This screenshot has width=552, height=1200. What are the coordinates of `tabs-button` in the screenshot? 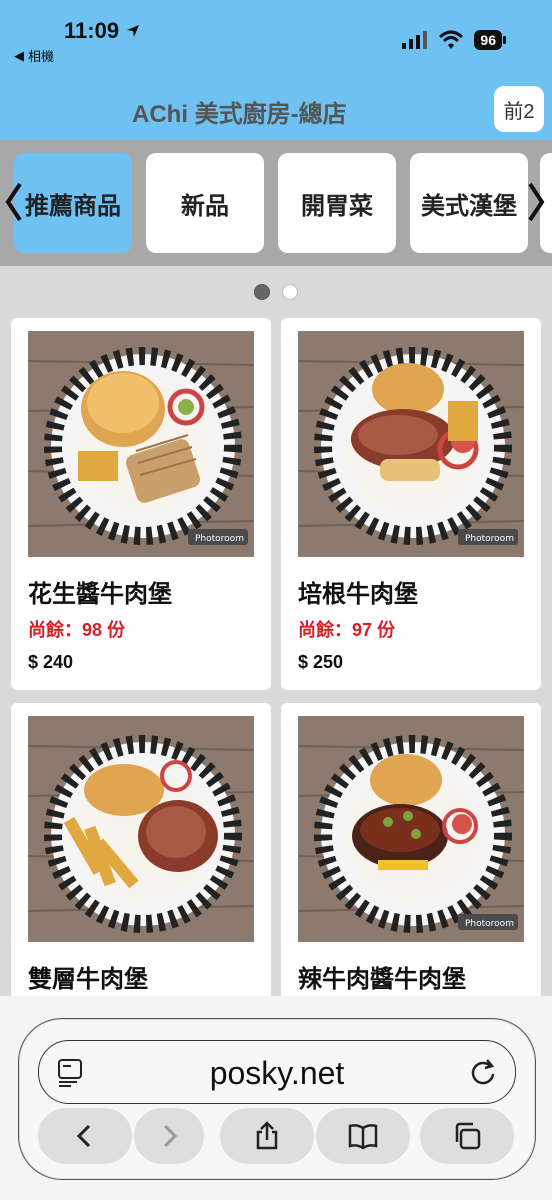 It's located at (467, 1136).